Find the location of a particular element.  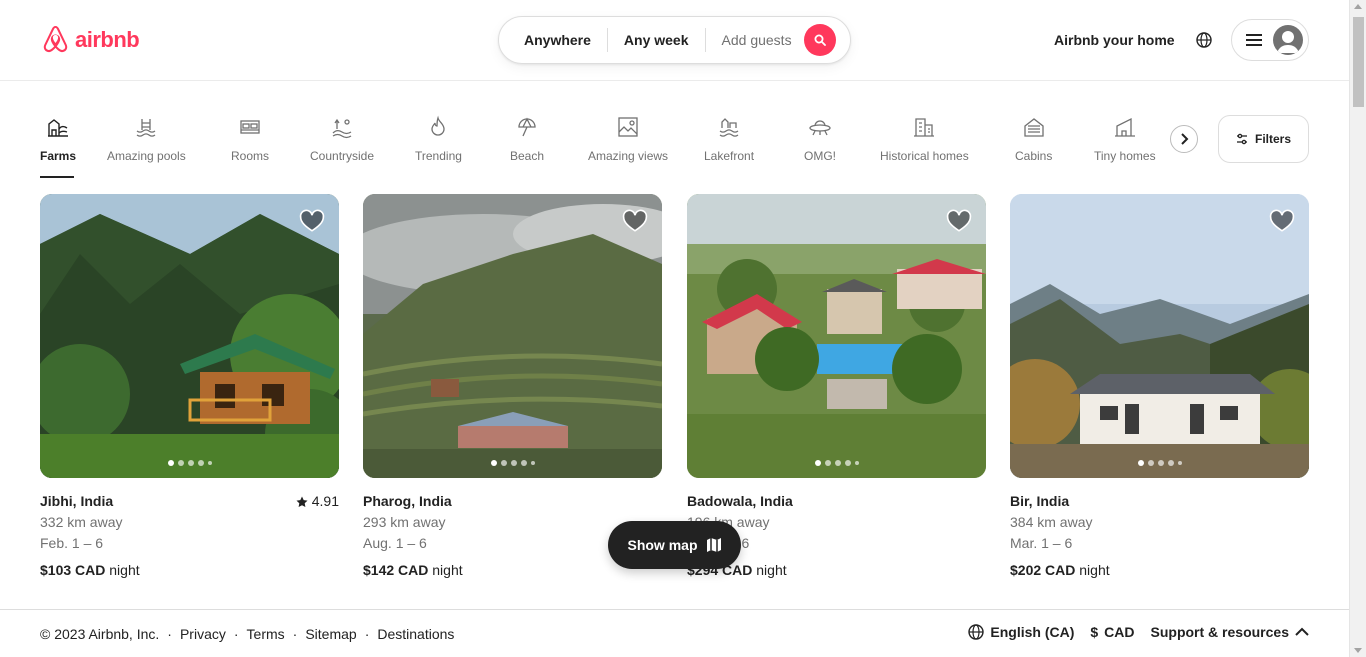

listing-price: $103 CAD night is located at coordinates (189, 570).